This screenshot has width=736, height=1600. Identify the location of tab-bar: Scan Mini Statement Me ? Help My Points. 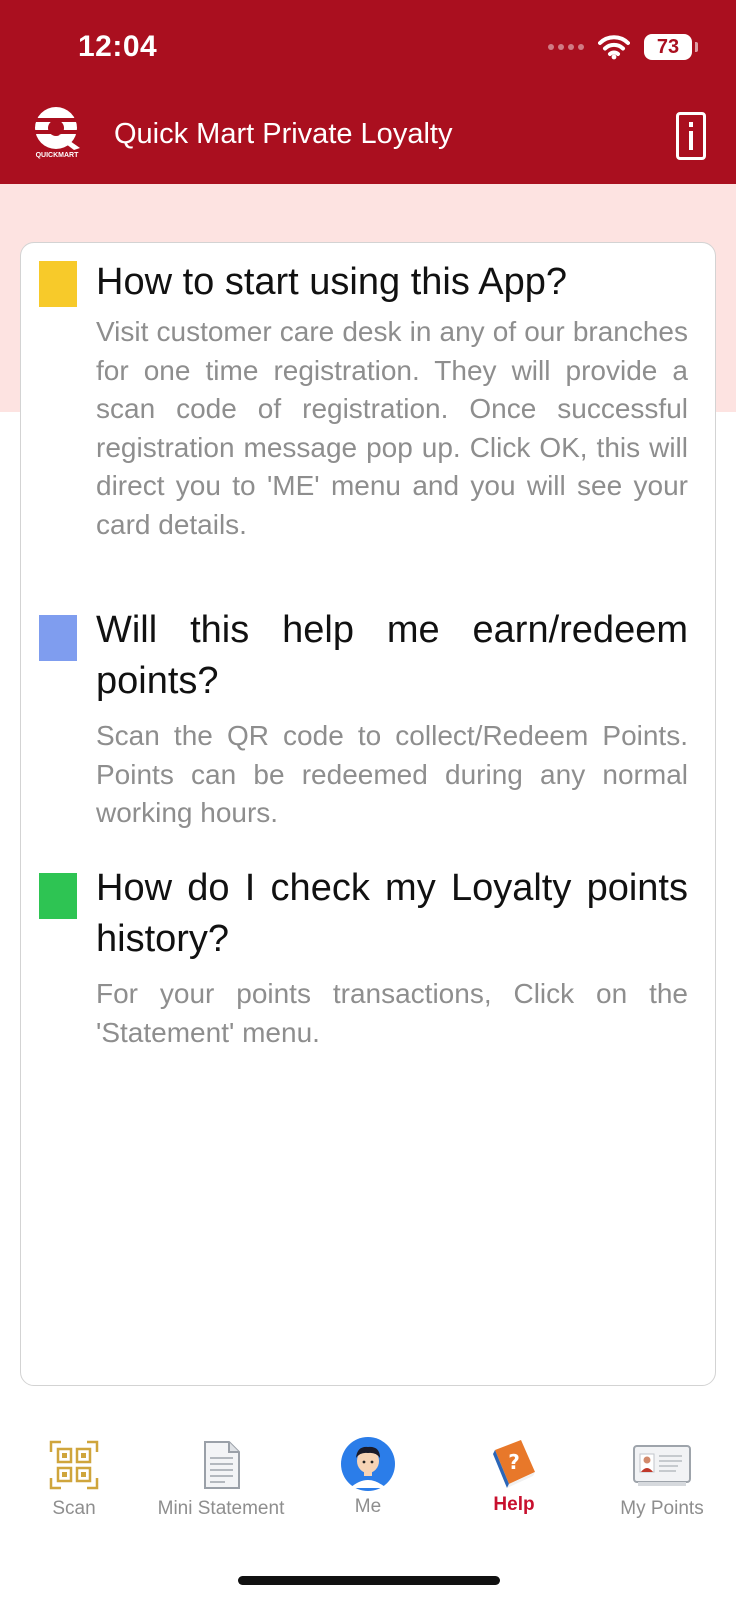
(368, 1498).